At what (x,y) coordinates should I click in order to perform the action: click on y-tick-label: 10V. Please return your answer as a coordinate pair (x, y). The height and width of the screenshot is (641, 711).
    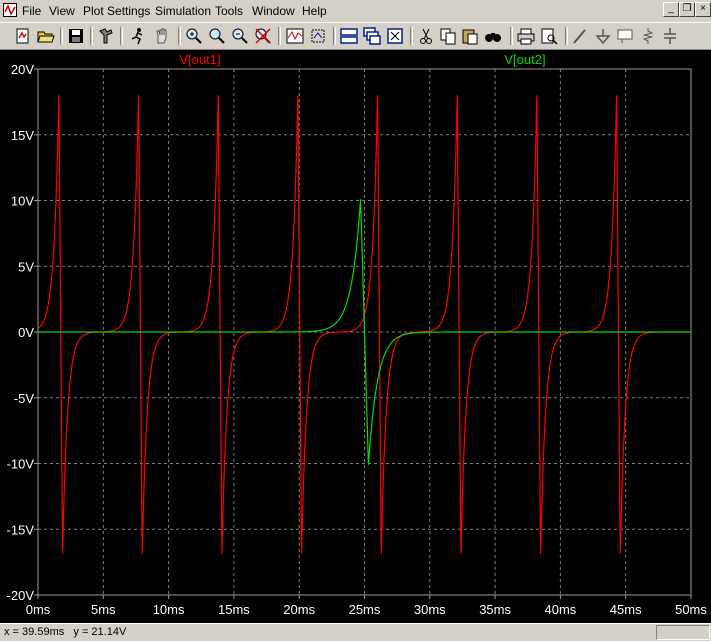
    Looking at the image, I should click on (22, 201).